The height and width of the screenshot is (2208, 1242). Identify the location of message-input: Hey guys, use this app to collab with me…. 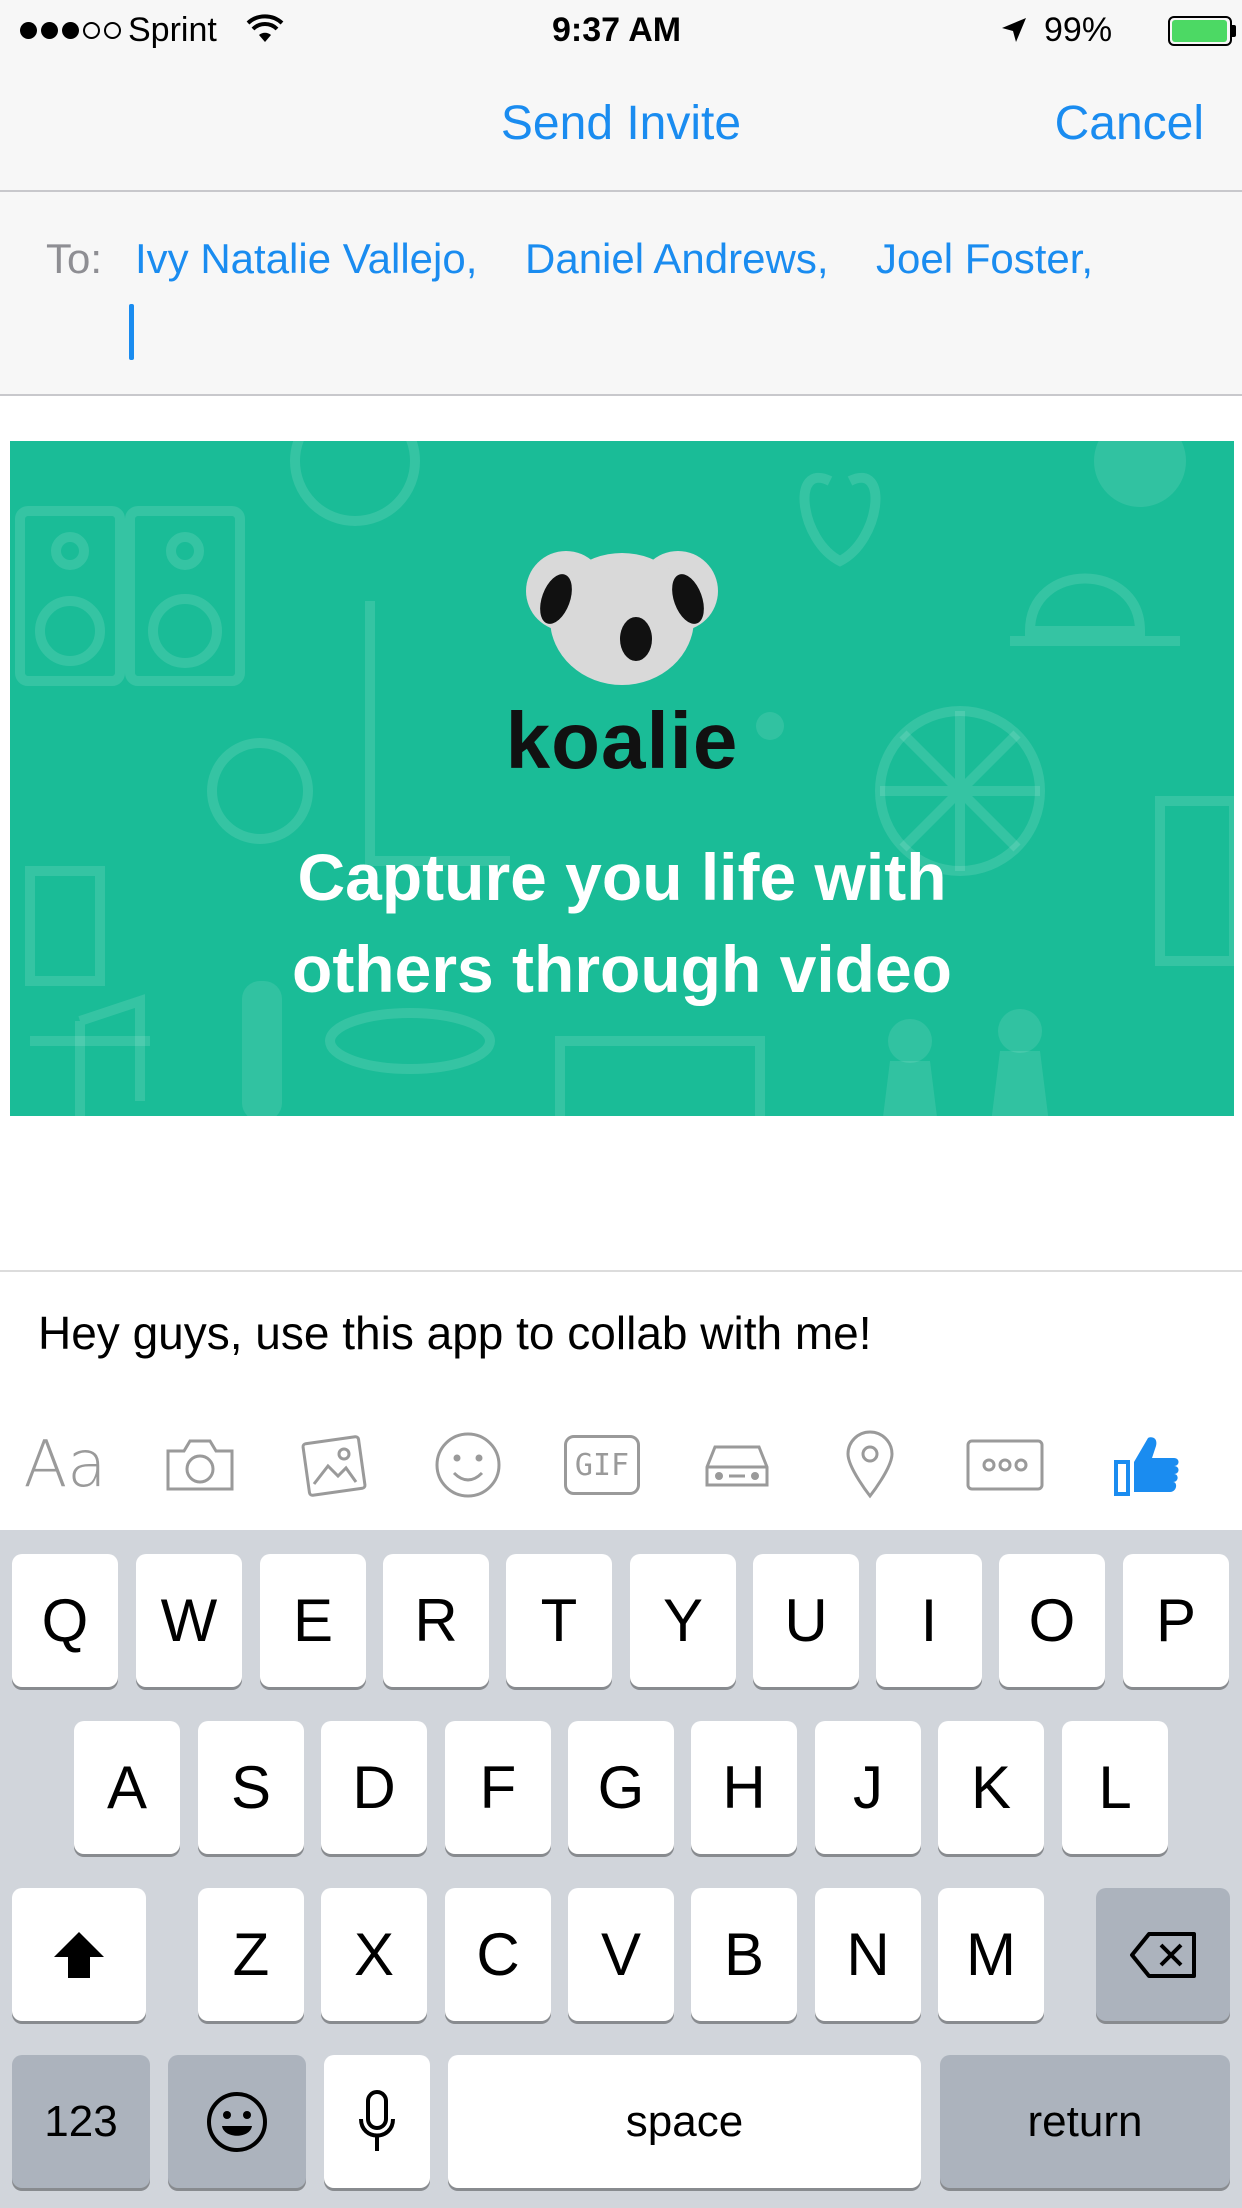
(455, 1333).